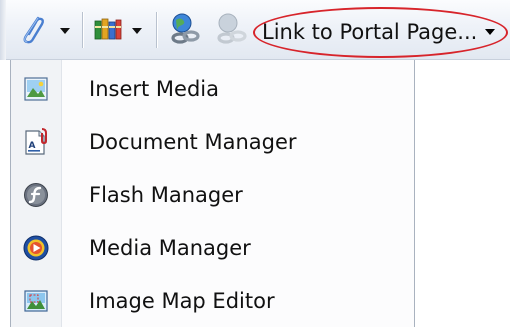  I want to click on menu-item-flash-manager: Flash Manager, so click(212, 195).